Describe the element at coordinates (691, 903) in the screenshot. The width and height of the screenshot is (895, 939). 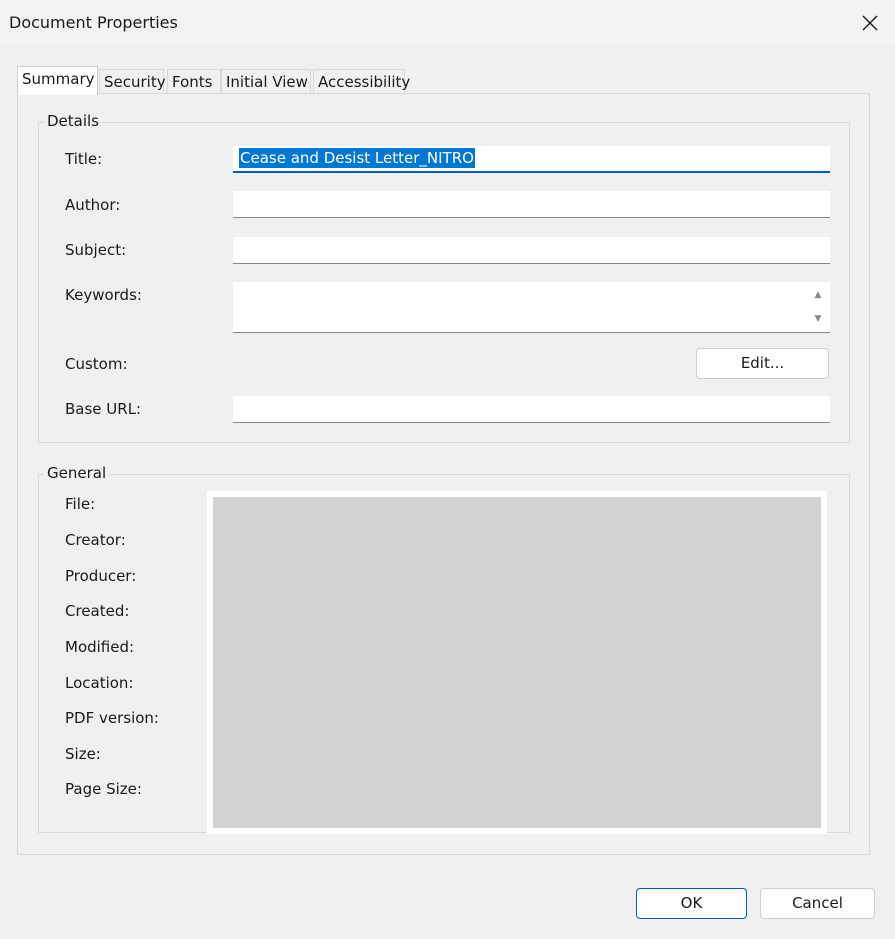
I see `ok-button: OK` at that location.